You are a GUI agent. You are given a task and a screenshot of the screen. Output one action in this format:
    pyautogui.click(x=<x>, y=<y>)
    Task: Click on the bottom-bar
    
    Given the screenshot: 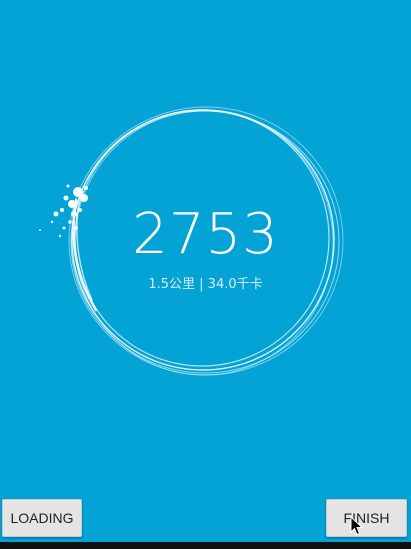 What is the action you would take?
    pyautogui.click(x=205, y=545)
    